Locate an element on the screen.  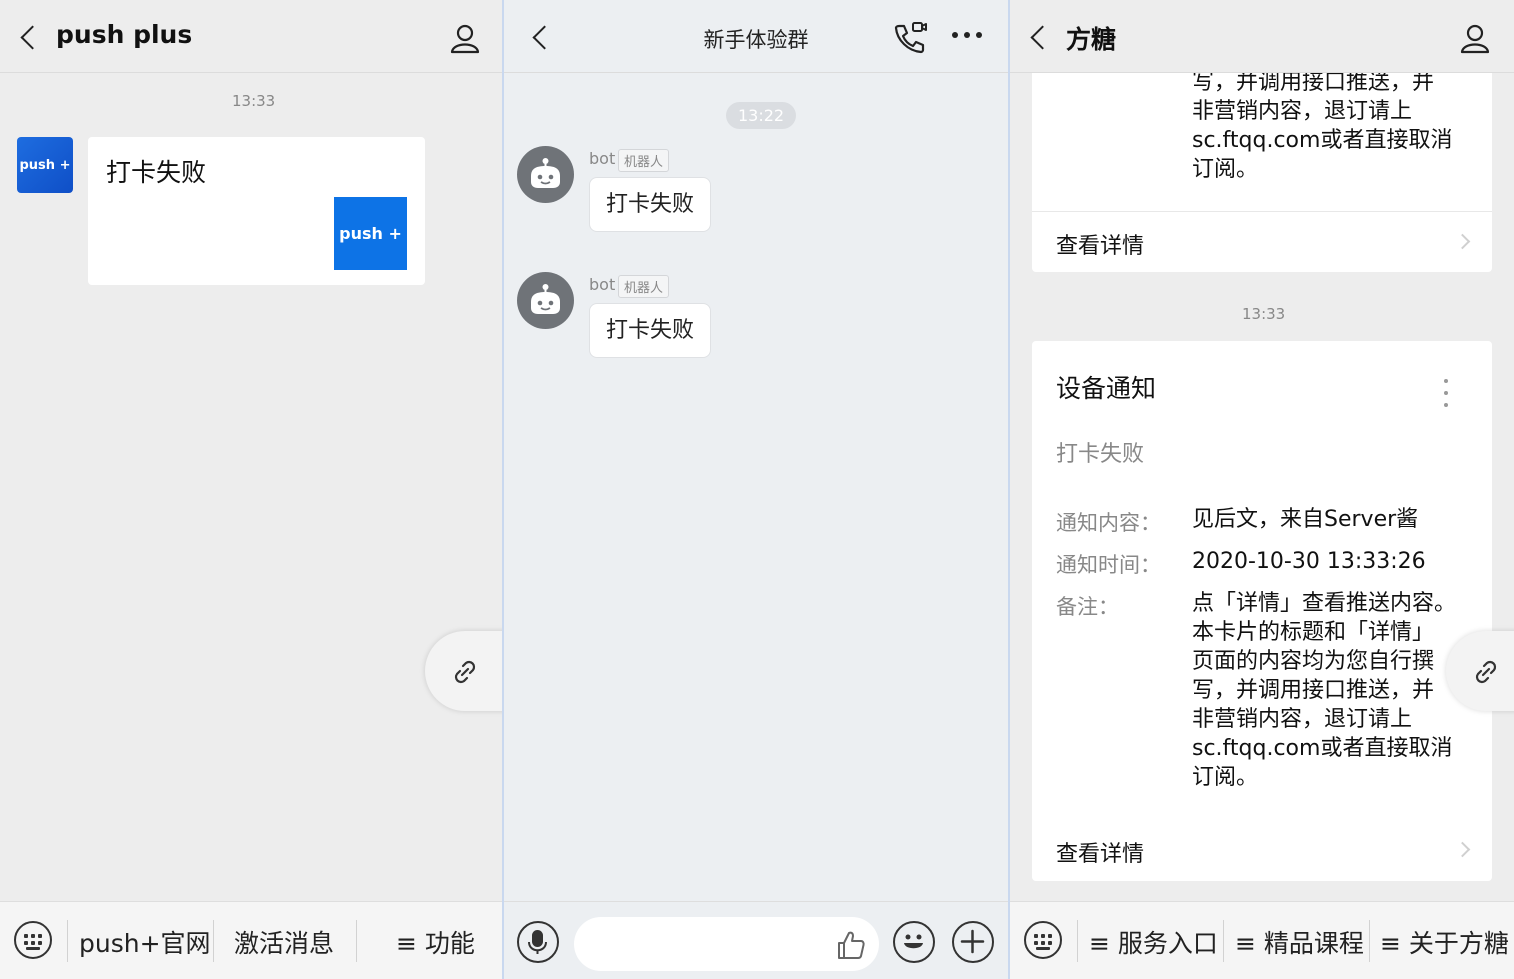
chat-input-bar is located at coordinates (756, 940).